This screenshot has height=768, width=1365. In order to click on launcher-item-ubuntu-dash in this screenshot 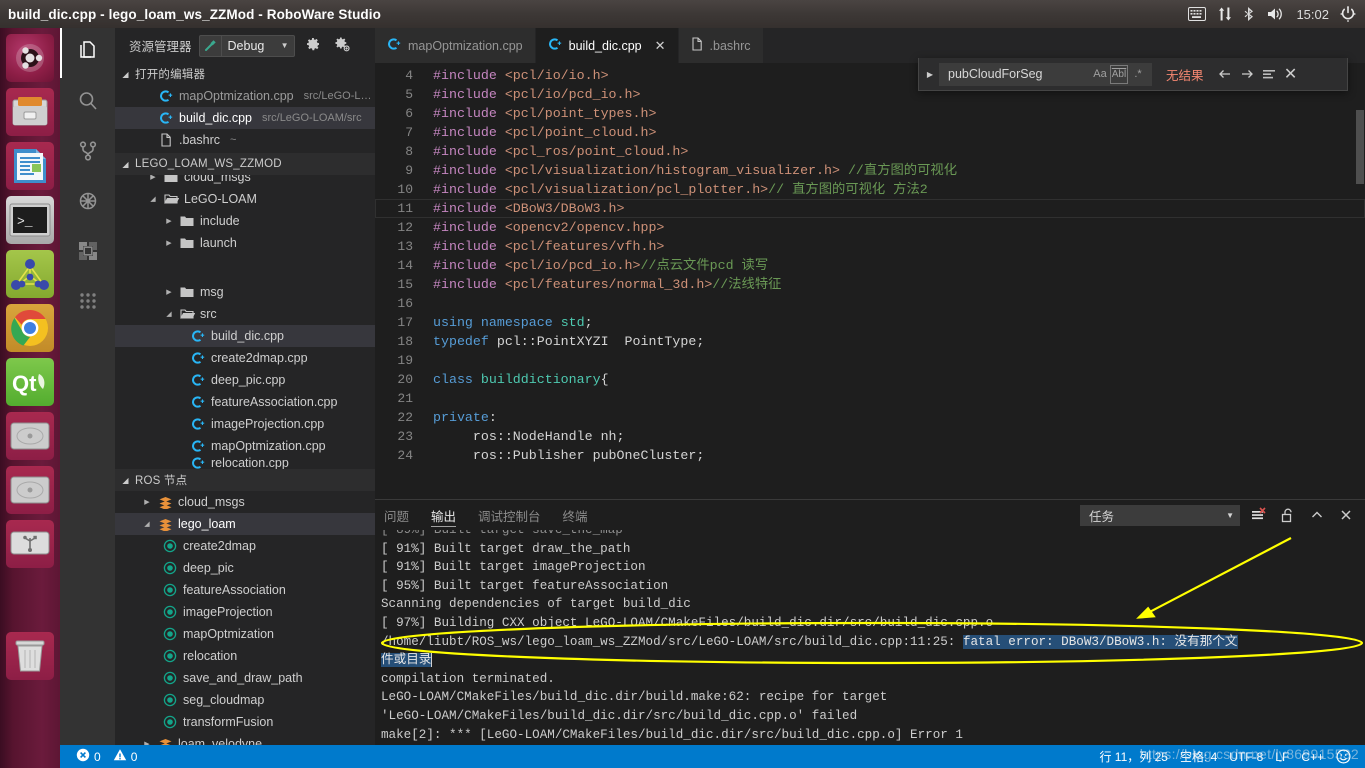, I will do `click(30, 58)`.